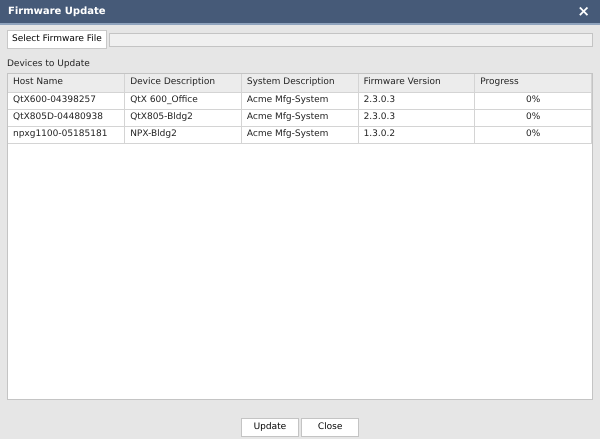 The height and width of the screenshot is (439, 600). I want to click on table-cell: NPX-Bldg2, so click(183, 135).